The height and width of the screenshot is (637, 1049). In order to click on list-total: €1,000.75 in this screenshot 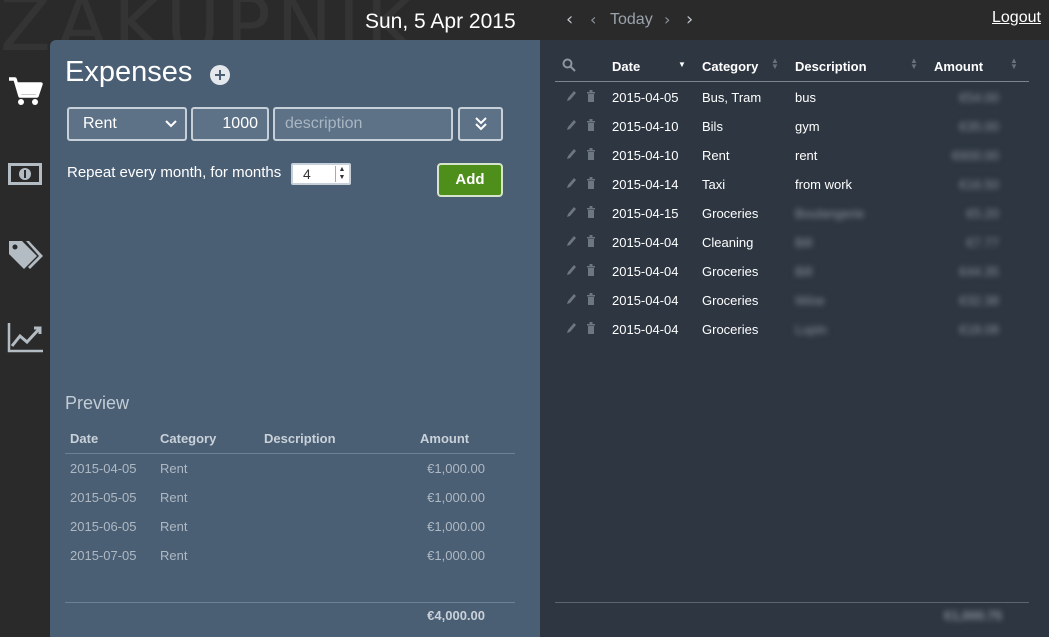, I will do `click(973, 615)`.